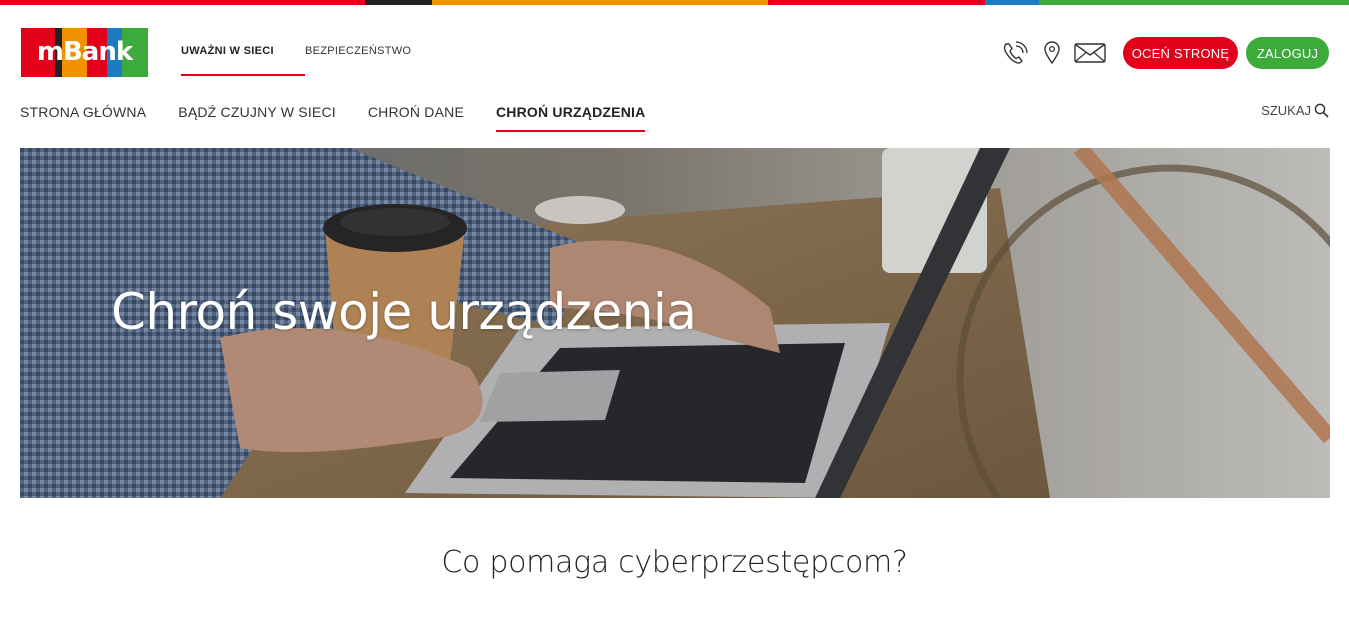 The height and width of the screenshot is (632, 1349). Describe the element at coordinates (243, 60) in the screenshot. I see `top-nav-item-uwazni-w-sieci: UWAŻNI W SIECI` at that location.